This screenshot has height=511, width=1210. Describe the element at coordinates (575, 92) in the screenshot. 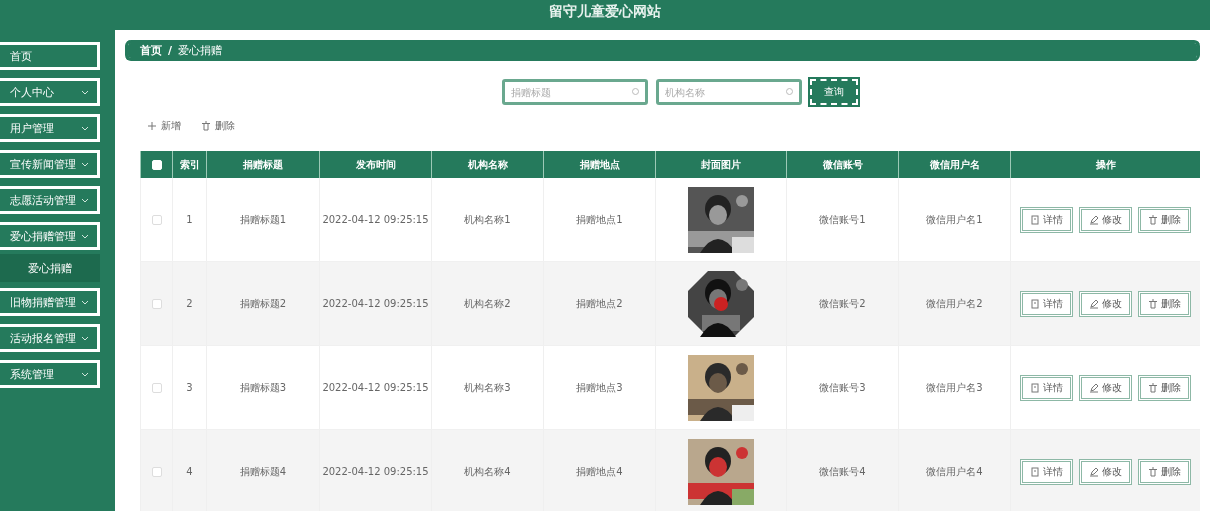

I see `search-field: 捐赠标题` at that location.